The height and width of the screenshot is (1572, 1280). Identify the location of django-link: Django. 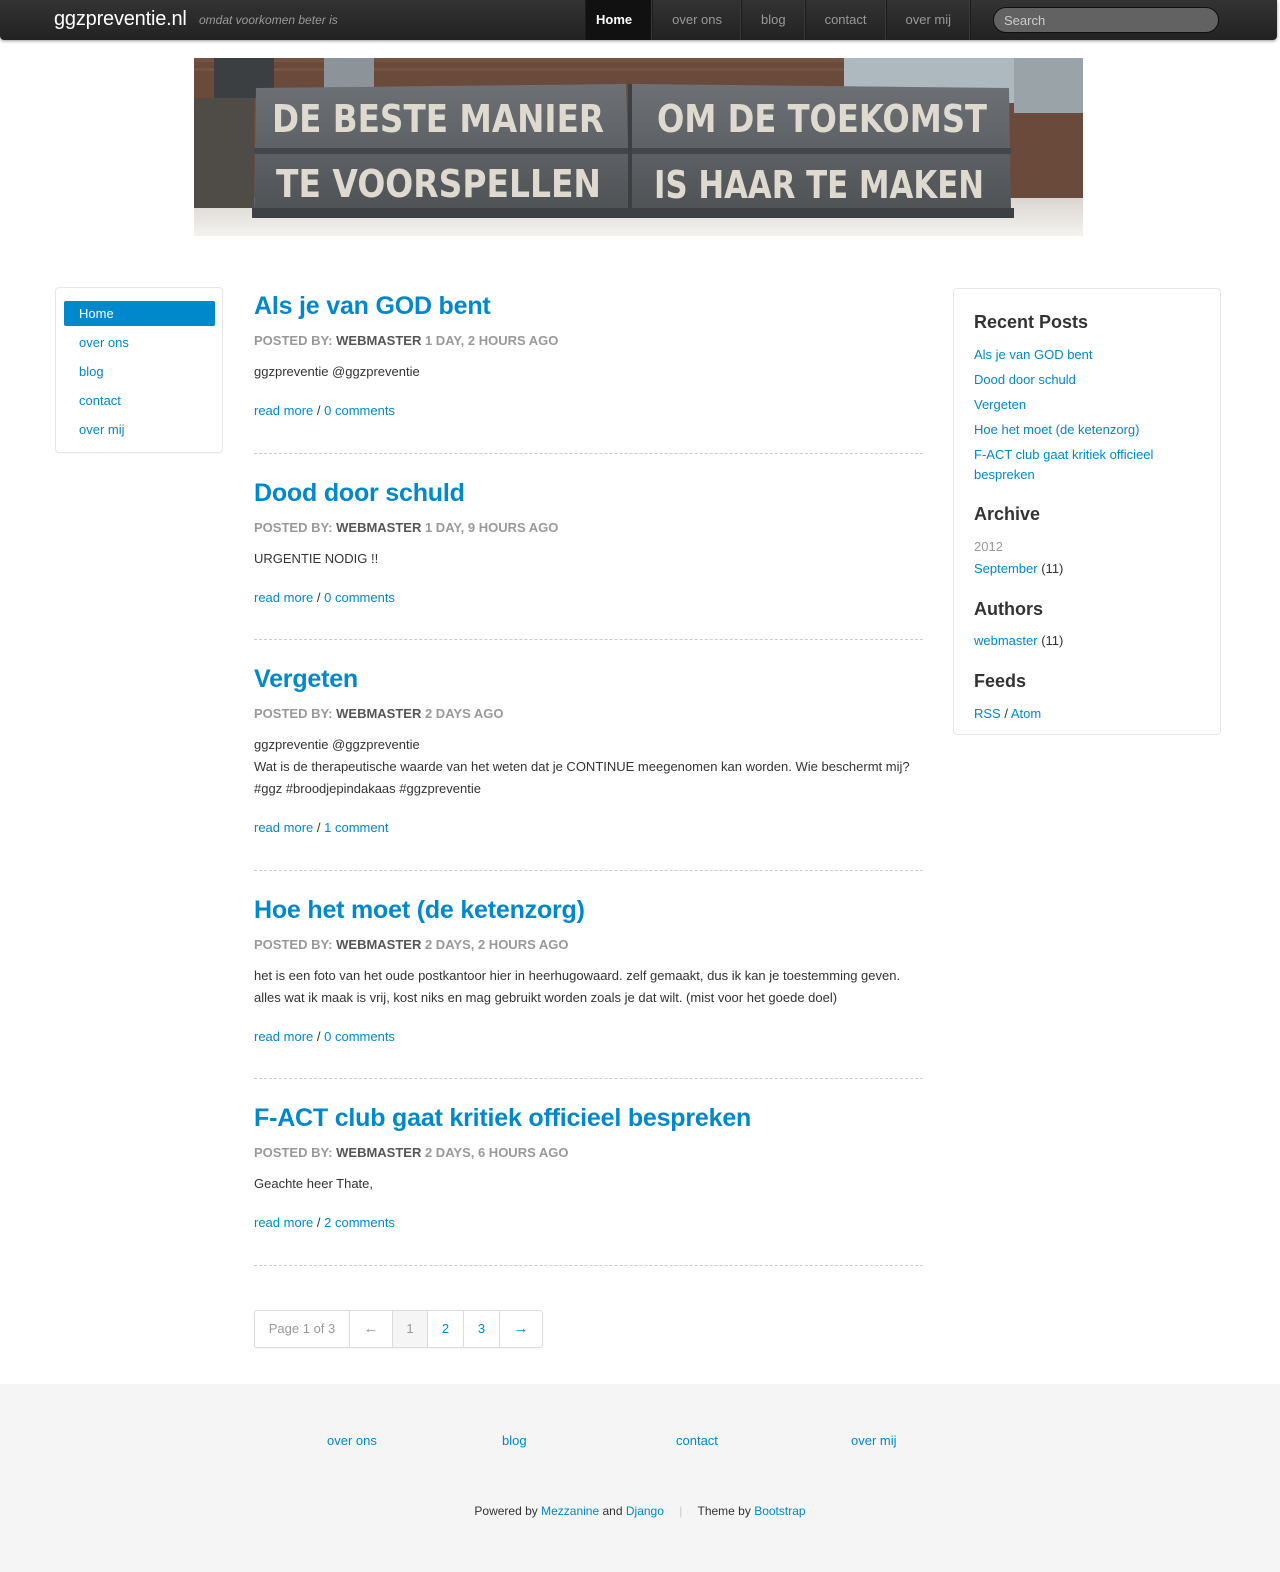
(645, 1511).